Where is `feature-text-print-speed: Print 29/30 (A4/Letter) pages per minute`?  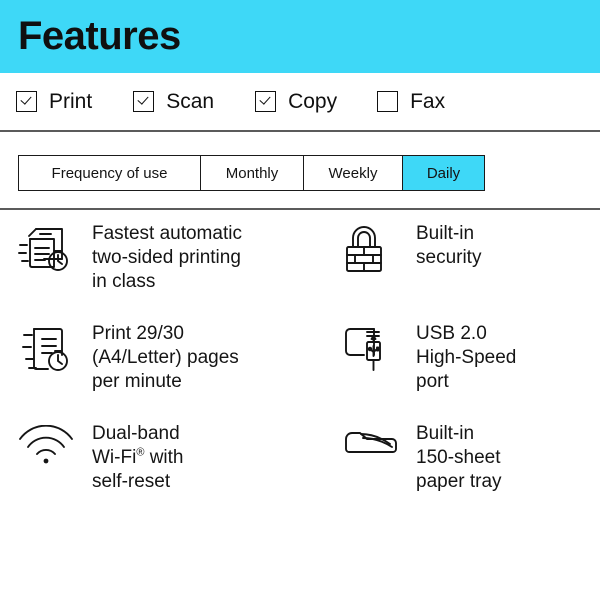
feature-text-print-speed: Print 29/30 (A4/Letter) pages per minute is located at coordinates (165, 357).